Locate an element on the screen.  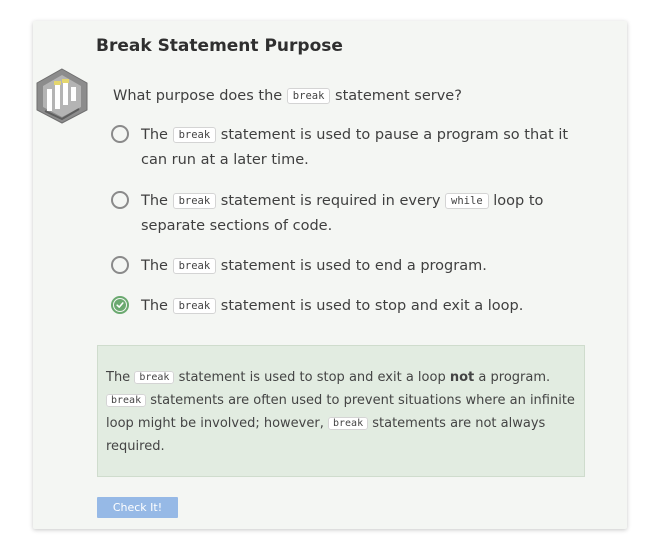
course-badge-icon is located at coordinates (62, 96).